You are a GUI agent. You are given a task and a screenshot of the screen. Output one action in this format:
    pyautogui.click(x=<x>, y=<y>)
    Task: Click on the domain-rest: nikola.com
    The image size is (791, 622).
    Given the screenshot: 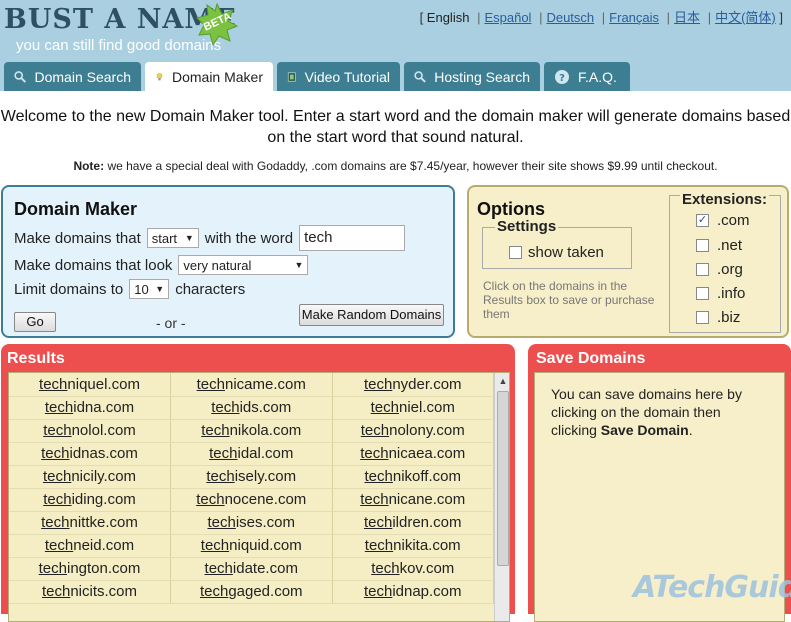 What is the action you would take?
    pyautogui.click(x=265, y=430)
    